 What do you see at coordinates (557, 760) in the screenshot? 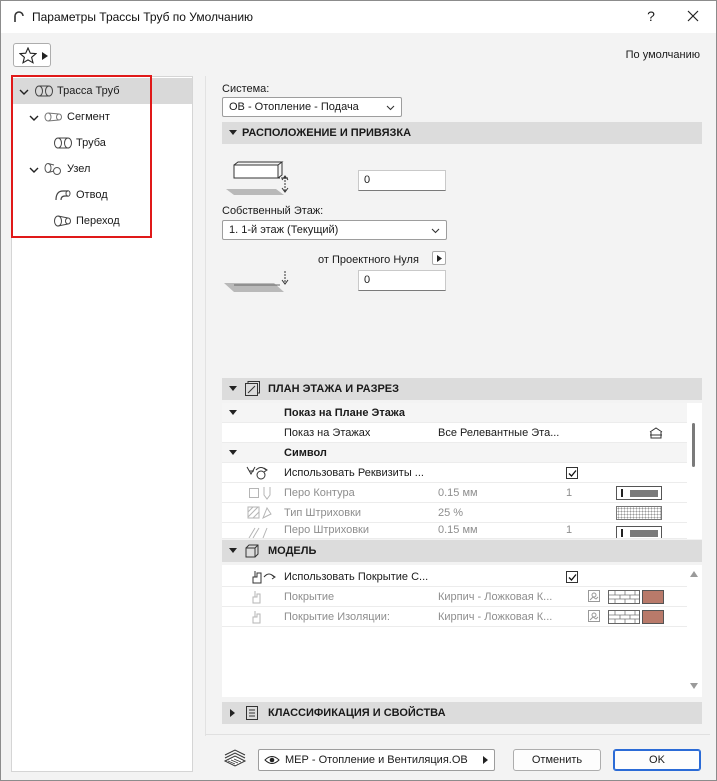
I see `cancel-button: Отменить` at bounding box center [557, 760].